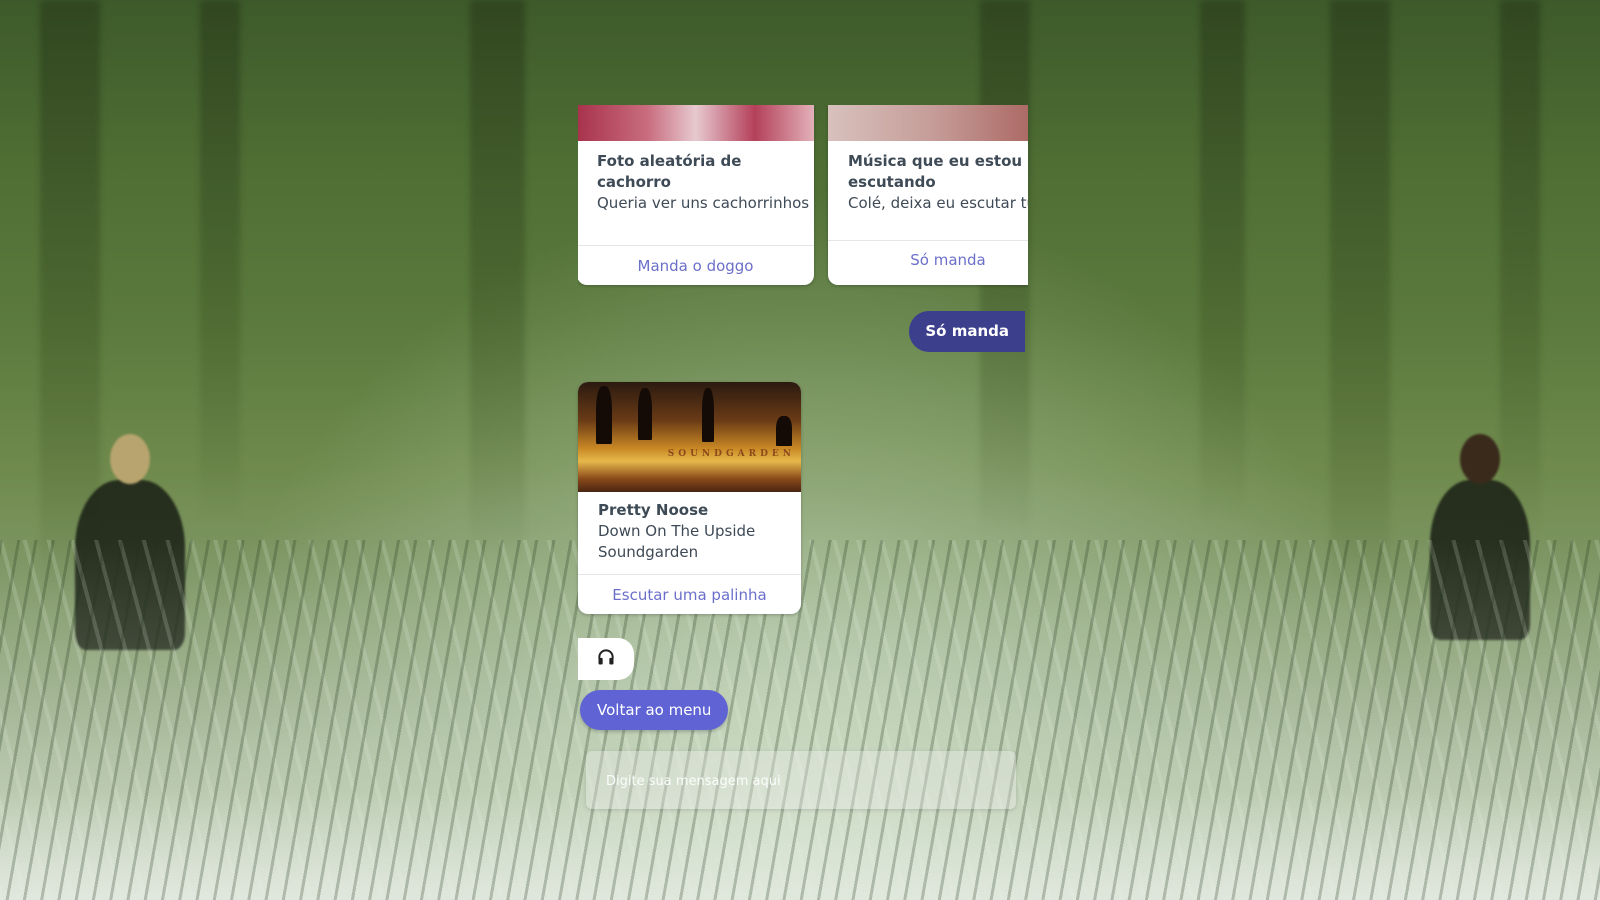  What do you see at coordinates (935, 171) in the screenshot?
I see `card-title: Música que eu estou escutando` at bounding box center [935, 171].